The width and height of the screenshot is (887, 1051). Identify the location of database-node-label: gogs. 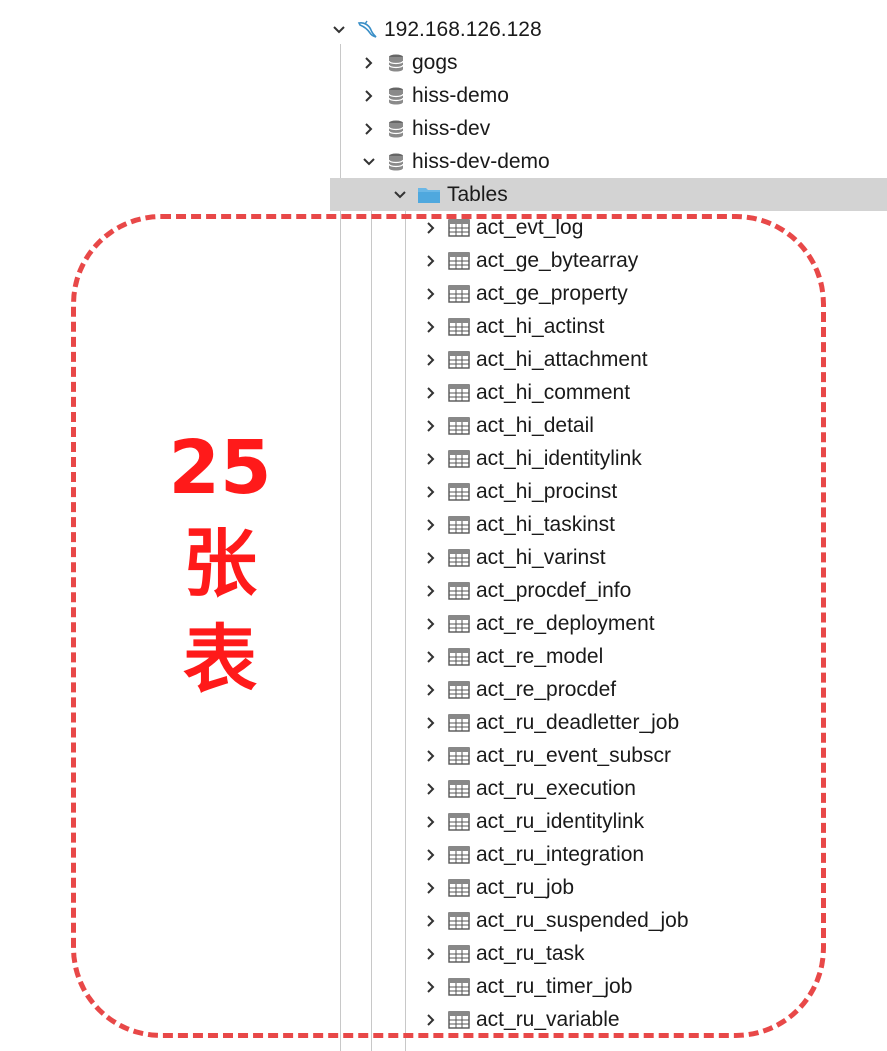
(435, 62).